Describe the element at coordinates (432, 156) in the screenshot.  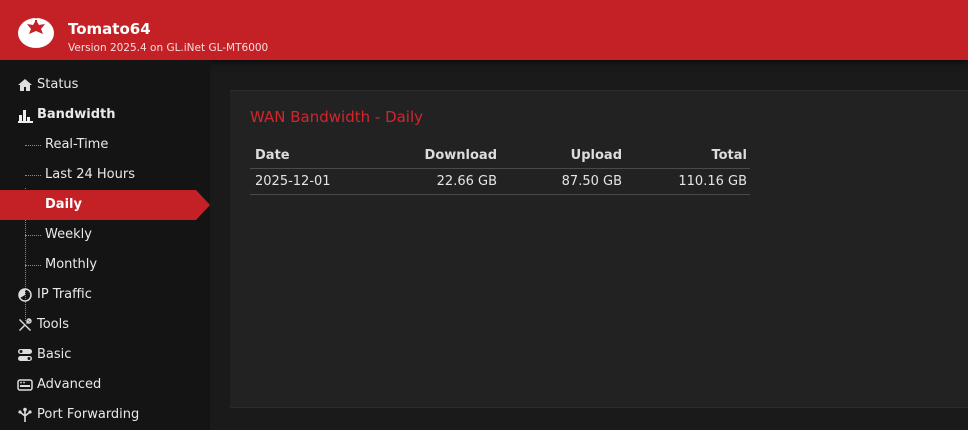
I see `column-header-download: Download` at that location.